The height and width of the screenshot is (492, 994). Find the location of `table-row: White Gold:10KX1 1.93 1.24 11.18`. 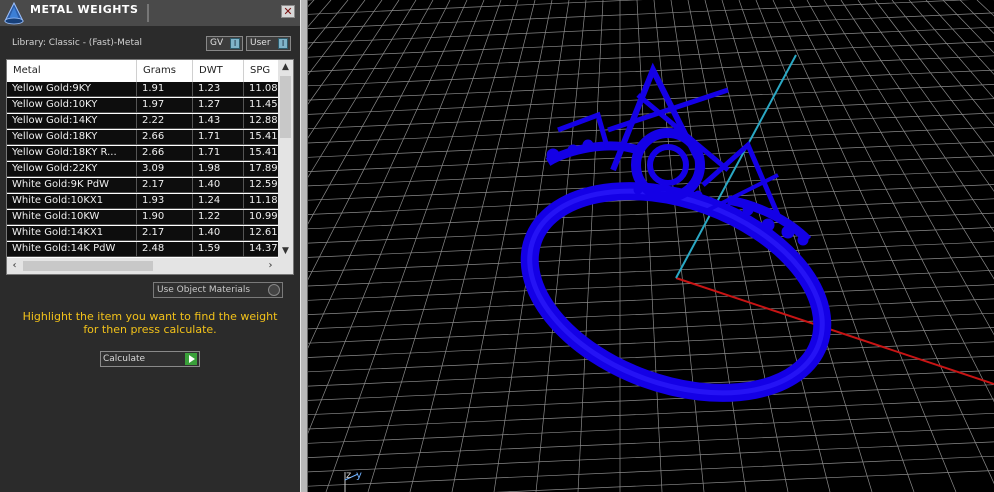

table-row: White Gold:10KX1 1.93 1.24 11.18 is located at coordinates (145, 201).